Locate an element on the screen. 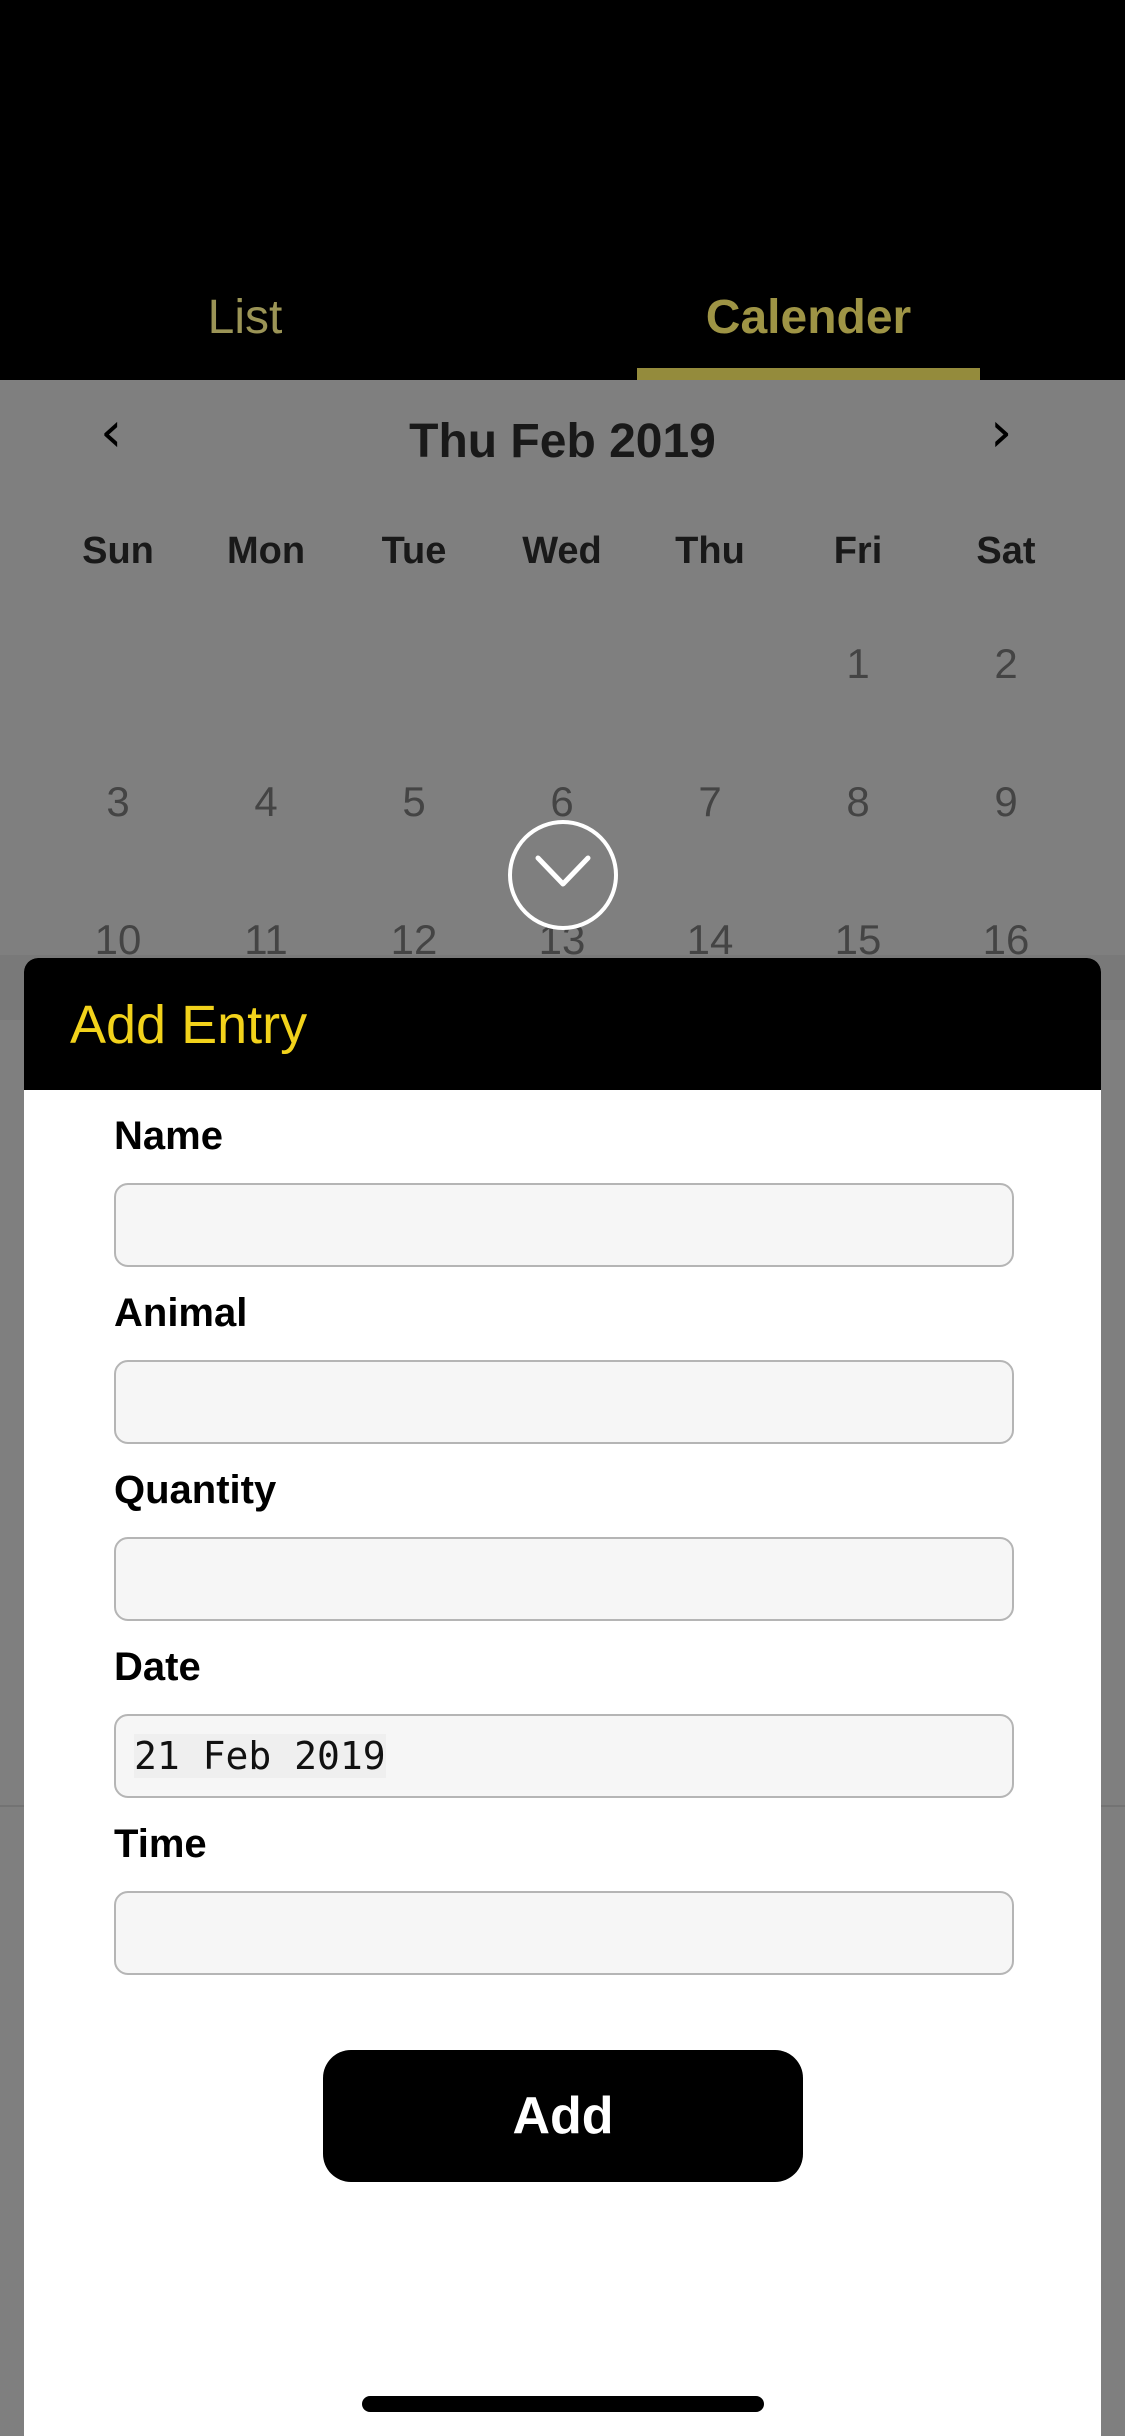 This screenshot has width=1125, height=2436. tab-calendar: Calender is located at coordinates (808, 317).